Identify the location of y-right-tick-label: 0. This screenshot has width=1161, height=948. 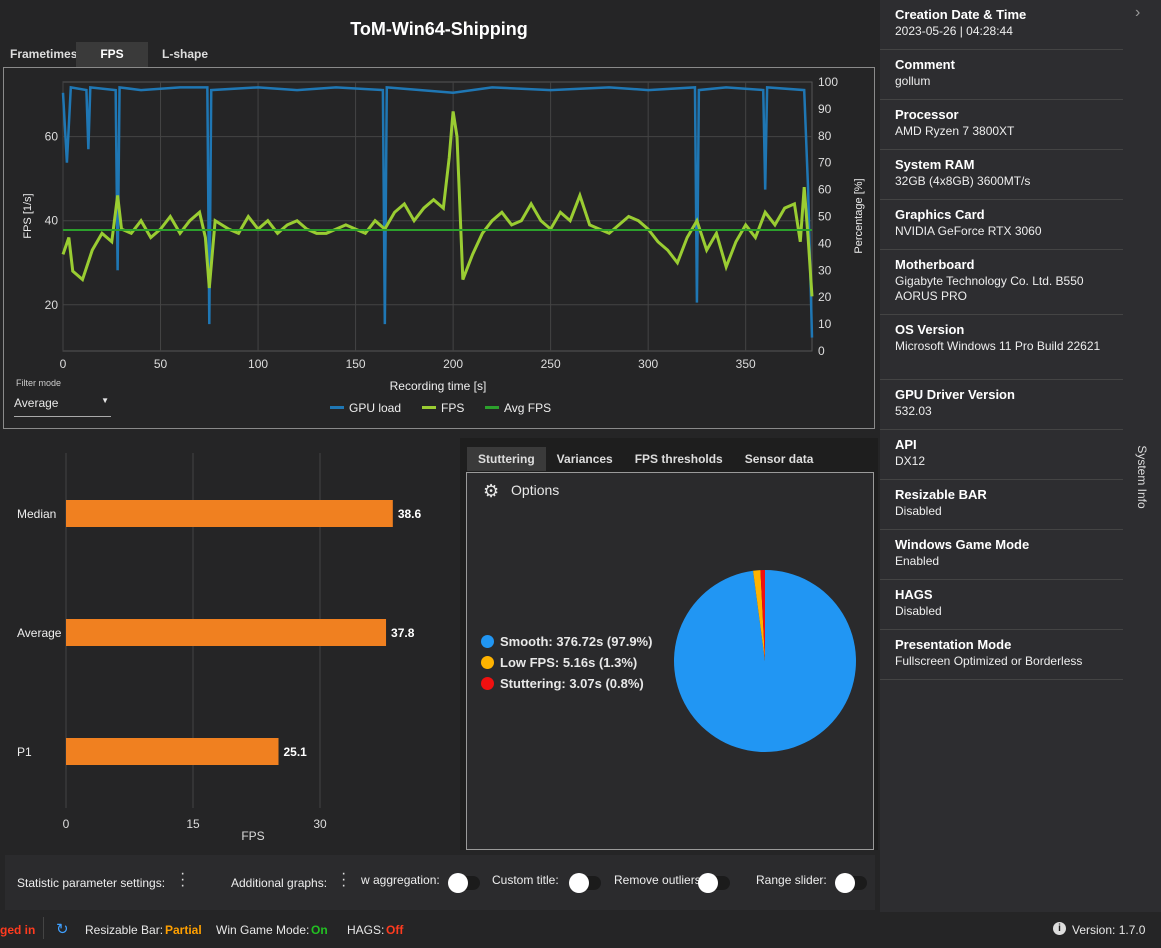
(821, 351).